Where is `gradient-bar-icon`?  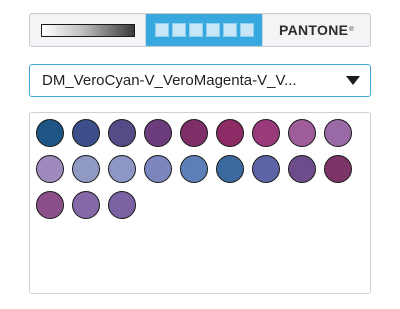
gradient-bar-icon is located at coordinates (87, 30).